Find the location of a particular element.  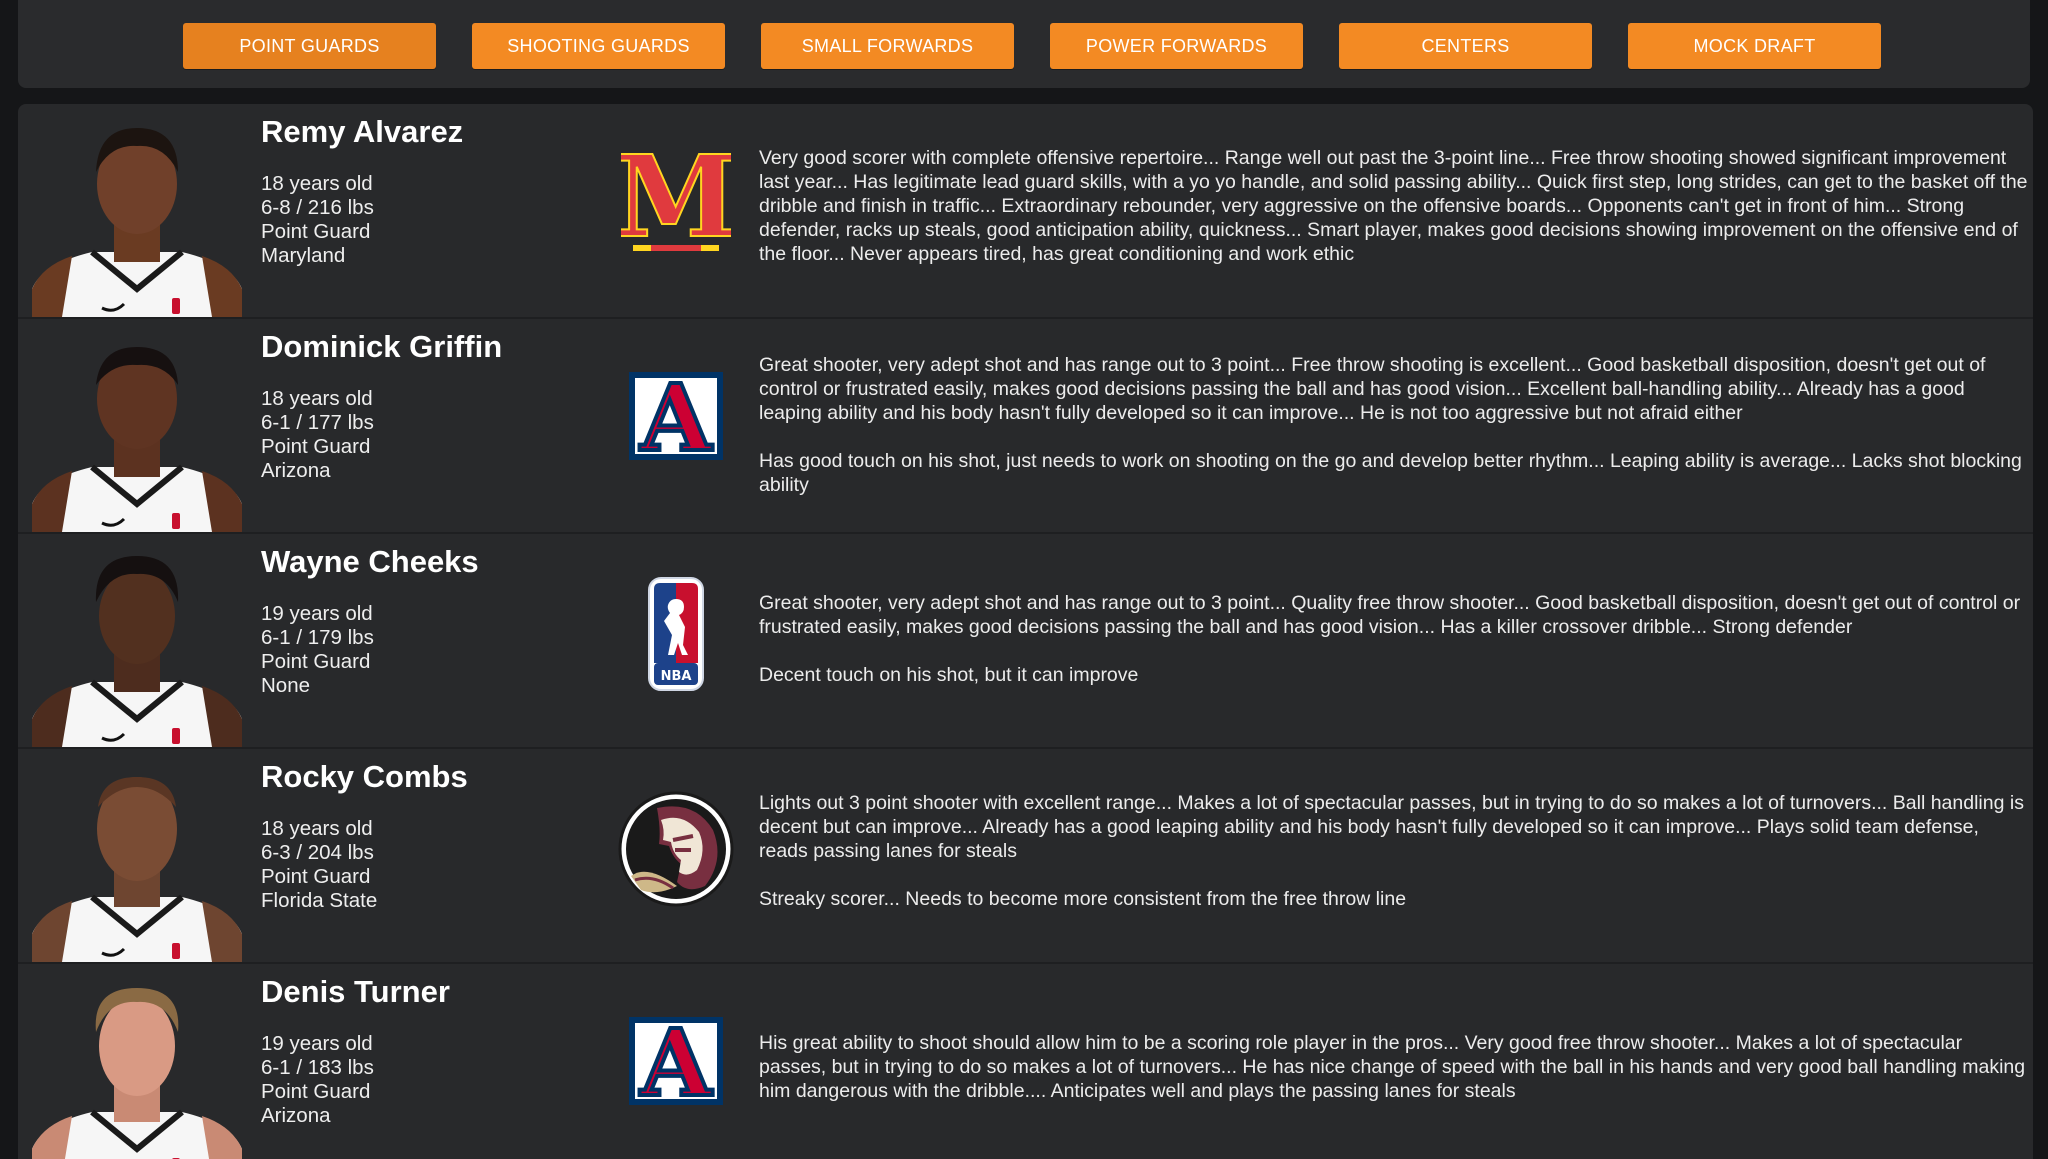

player-name: Denis Turner is located at coordinates (355, 992).